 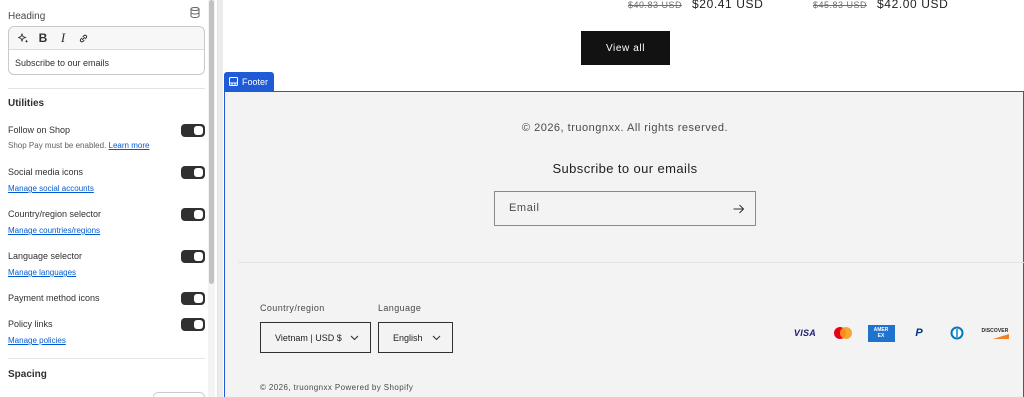 What do you see at coordinates (840, 5) in the screenshot?
I see `compare-at-price: $45.83 USD` at bounding box center [840, 5].